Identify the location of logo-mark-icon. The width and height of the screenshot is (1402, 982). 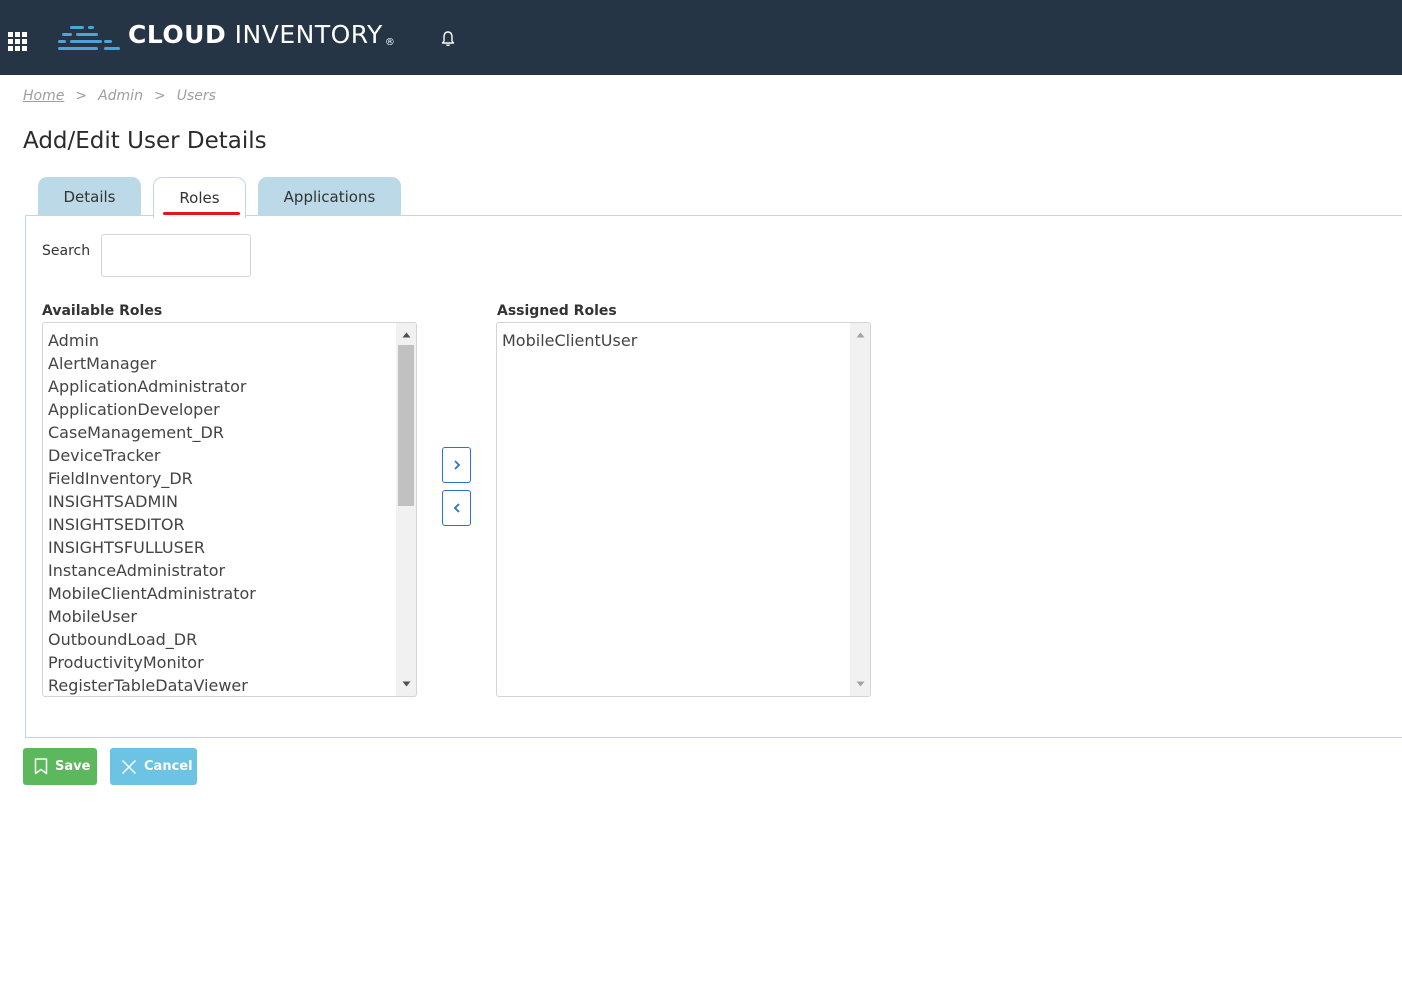
(89, 38).